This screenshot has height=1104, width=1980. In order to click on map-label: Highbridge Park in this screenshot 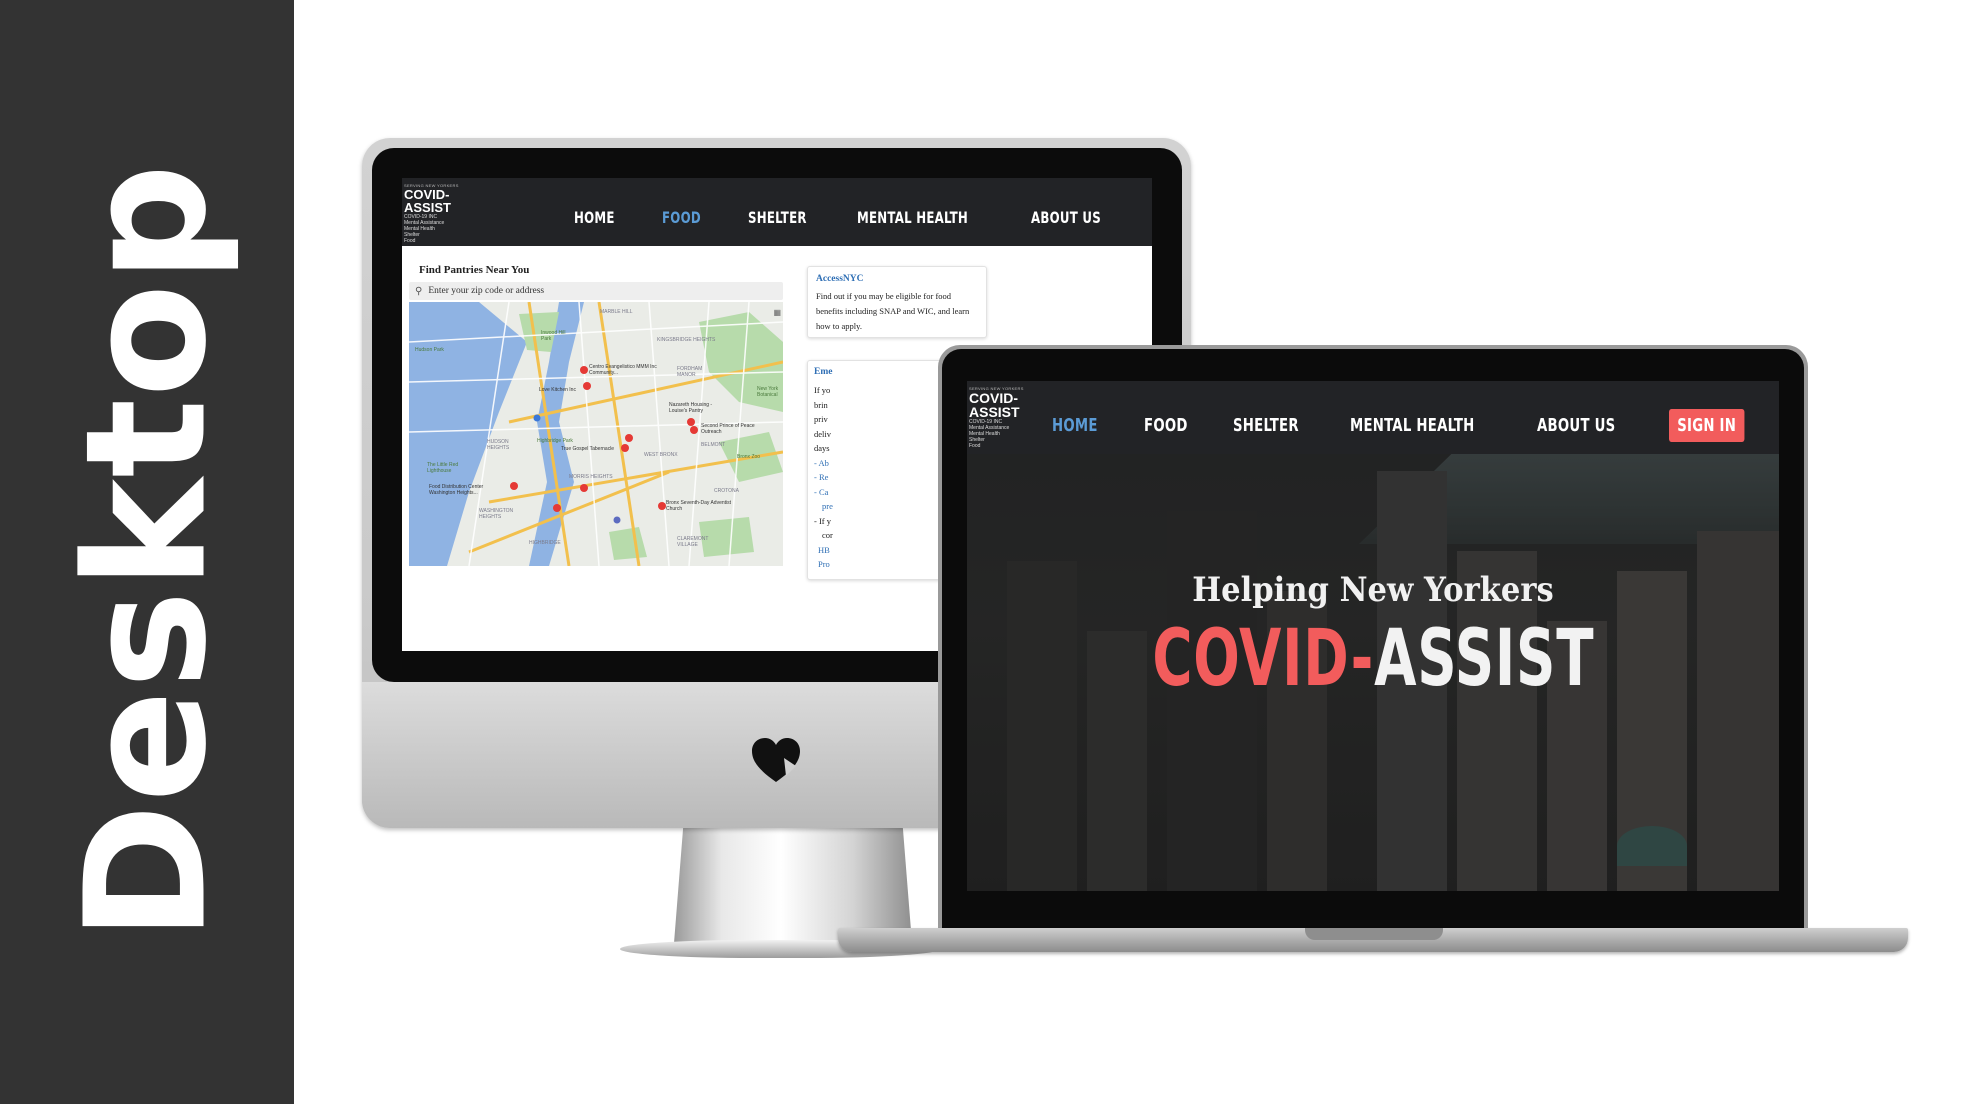, I will do `click(555, 441)`.